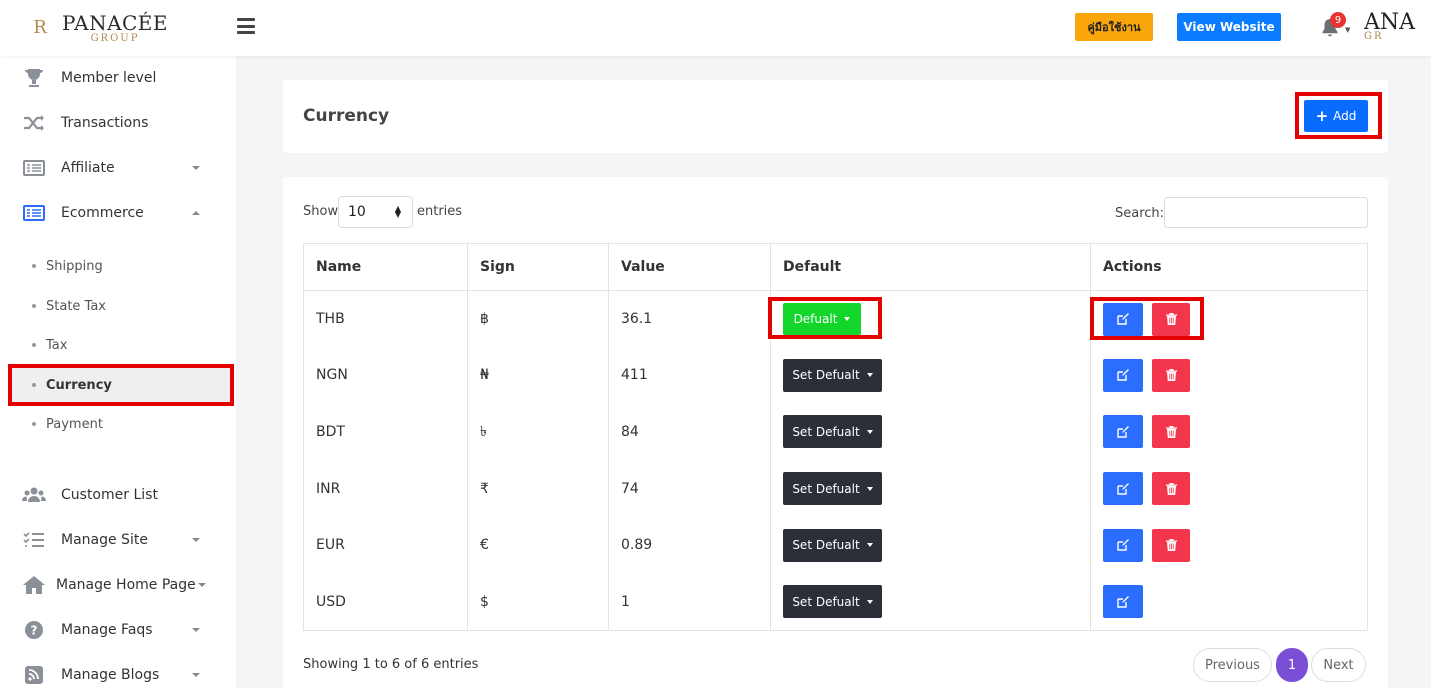 The image size is (1431, 688). What do you see at coordinates (118, 630) in the screenshot?
I see `sidebar-item-manage-faqs: ? Manage Faqs` at bounding box center [118, 630].